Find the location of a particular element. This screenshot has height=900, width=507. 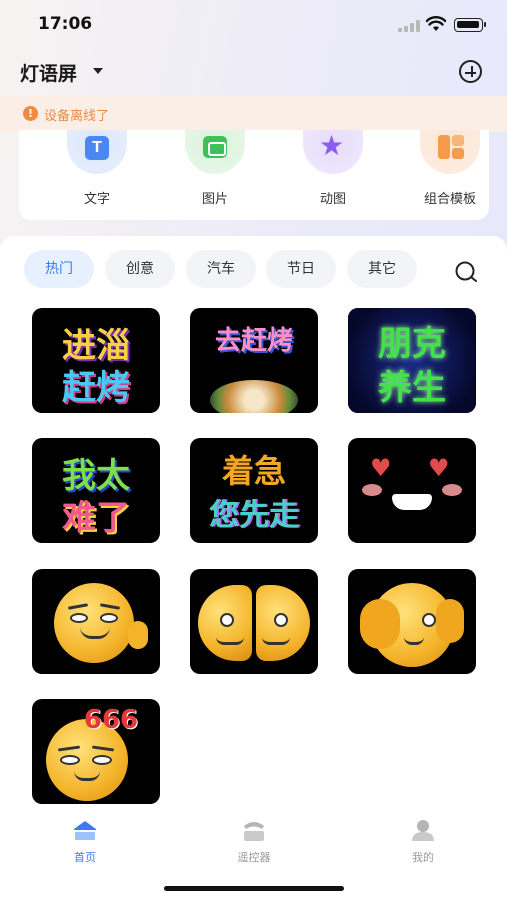

function-label: 文字 is located at coordinates (96, 199).